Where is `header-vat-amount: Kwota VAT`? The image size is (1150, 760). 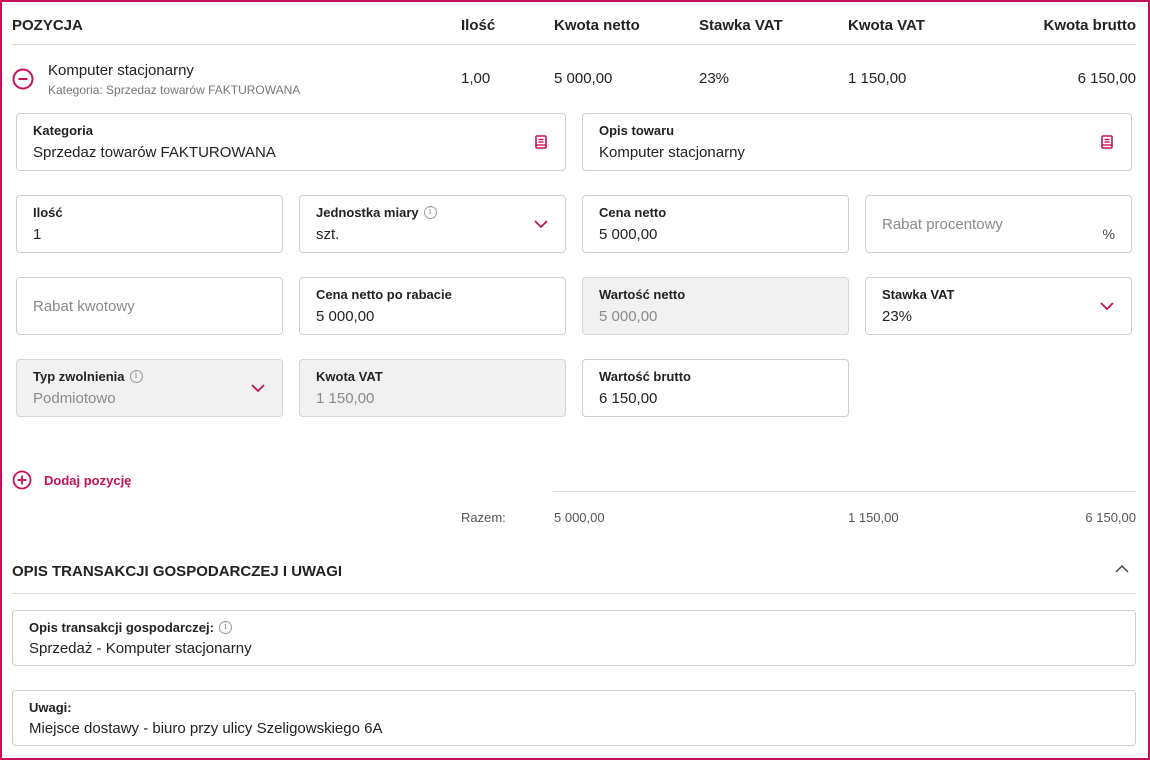
header-vat-amount: Kwota VAT is located at coordinates (886, 25).